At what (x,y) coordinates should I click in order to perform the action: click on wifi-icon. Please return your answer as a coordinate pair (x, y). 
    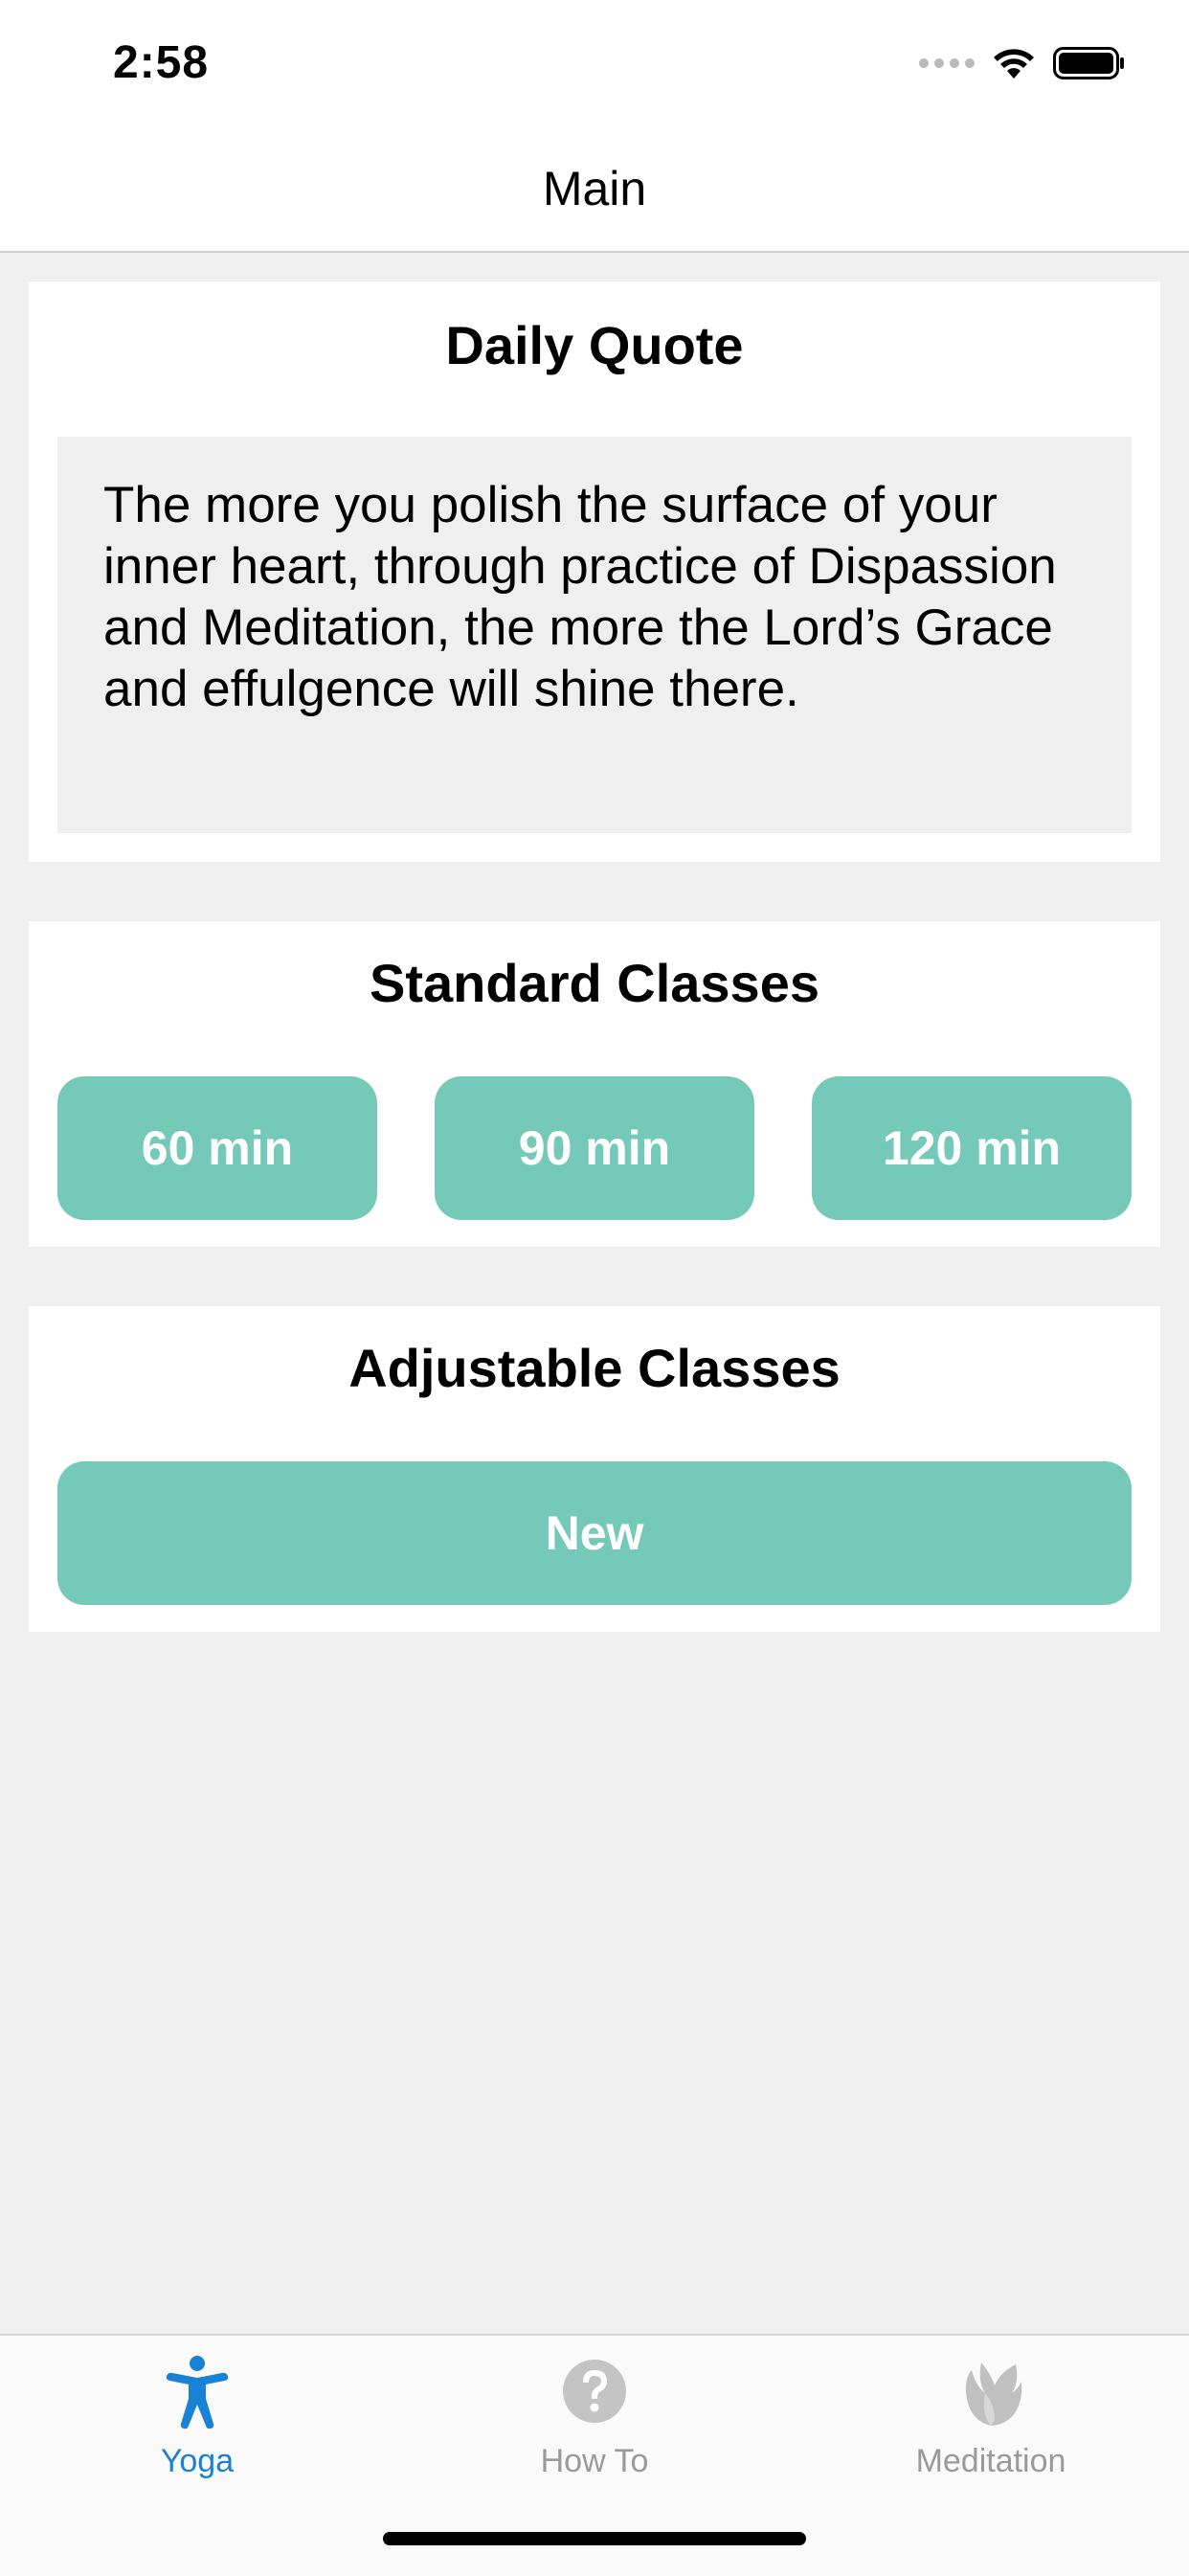
    Looking at the image, I should click on (1014, 64).